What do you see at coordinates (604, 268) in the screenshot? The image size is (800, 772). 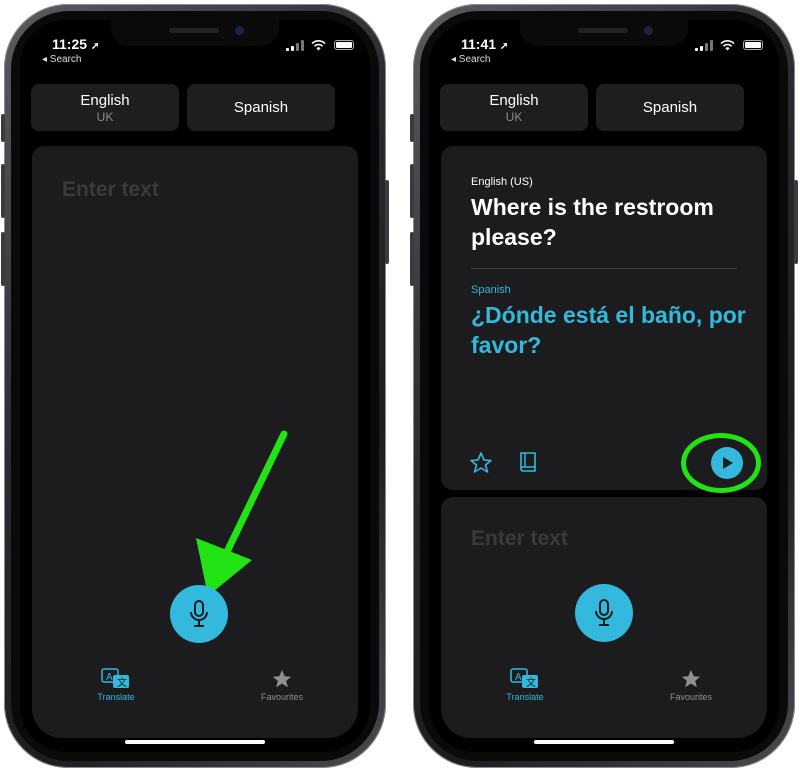 I see `divider` at bounding box center [604, 268].